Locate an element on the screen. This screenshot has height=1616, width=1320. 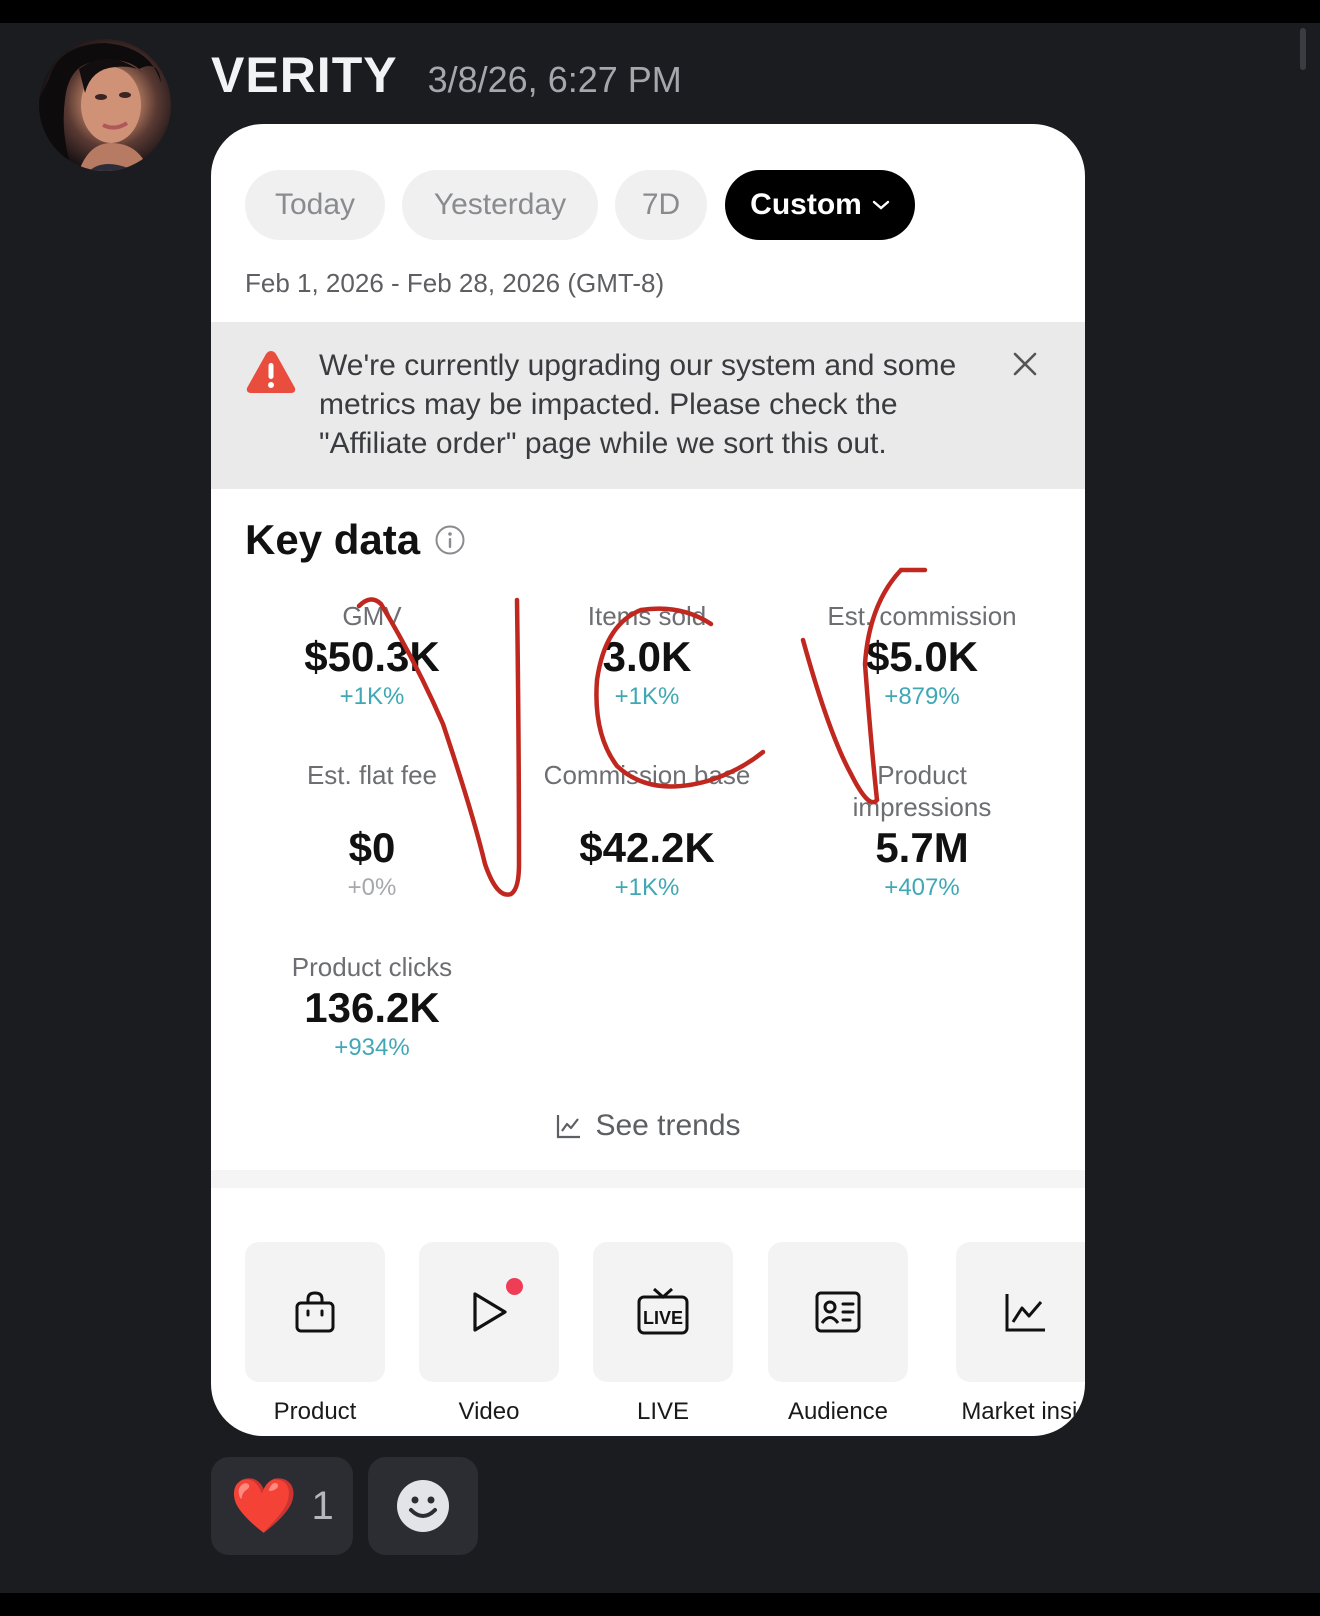
tab-label: Today is located at coordinates (315, 204).